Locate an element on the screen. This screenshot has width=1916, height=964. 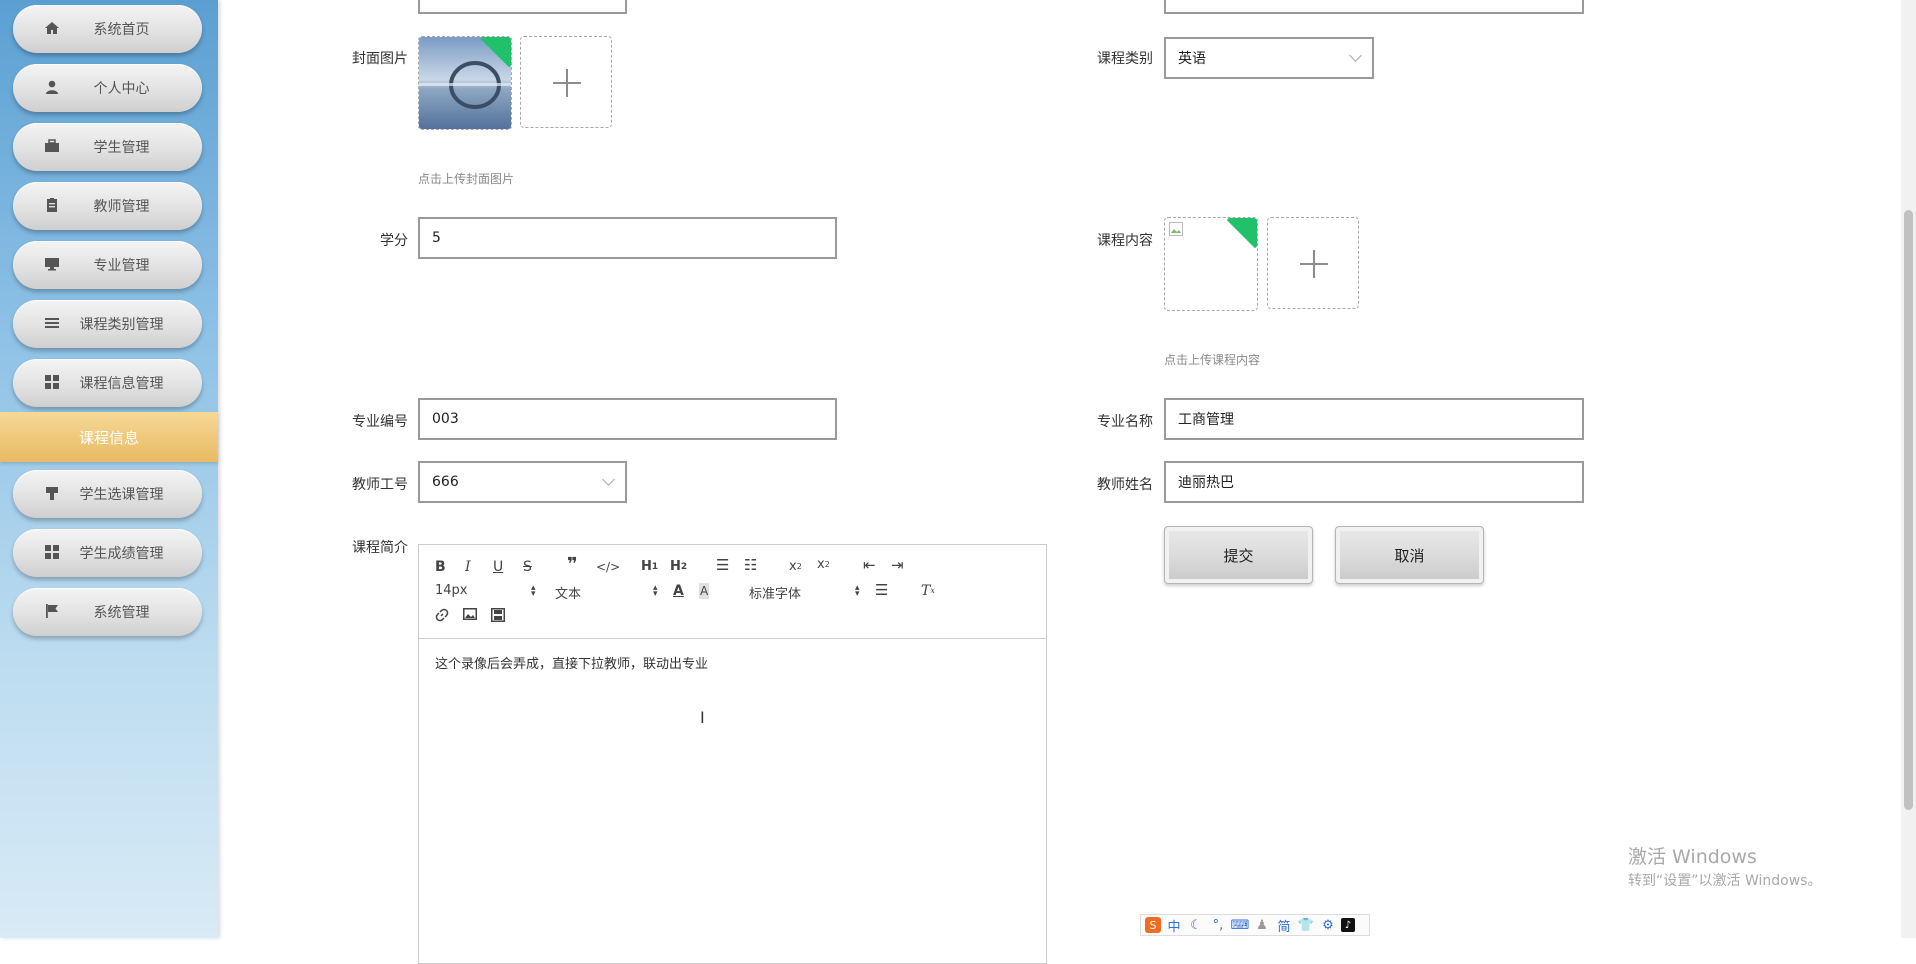
clear-format-icon: Tx is located at coordinates (928, 591).